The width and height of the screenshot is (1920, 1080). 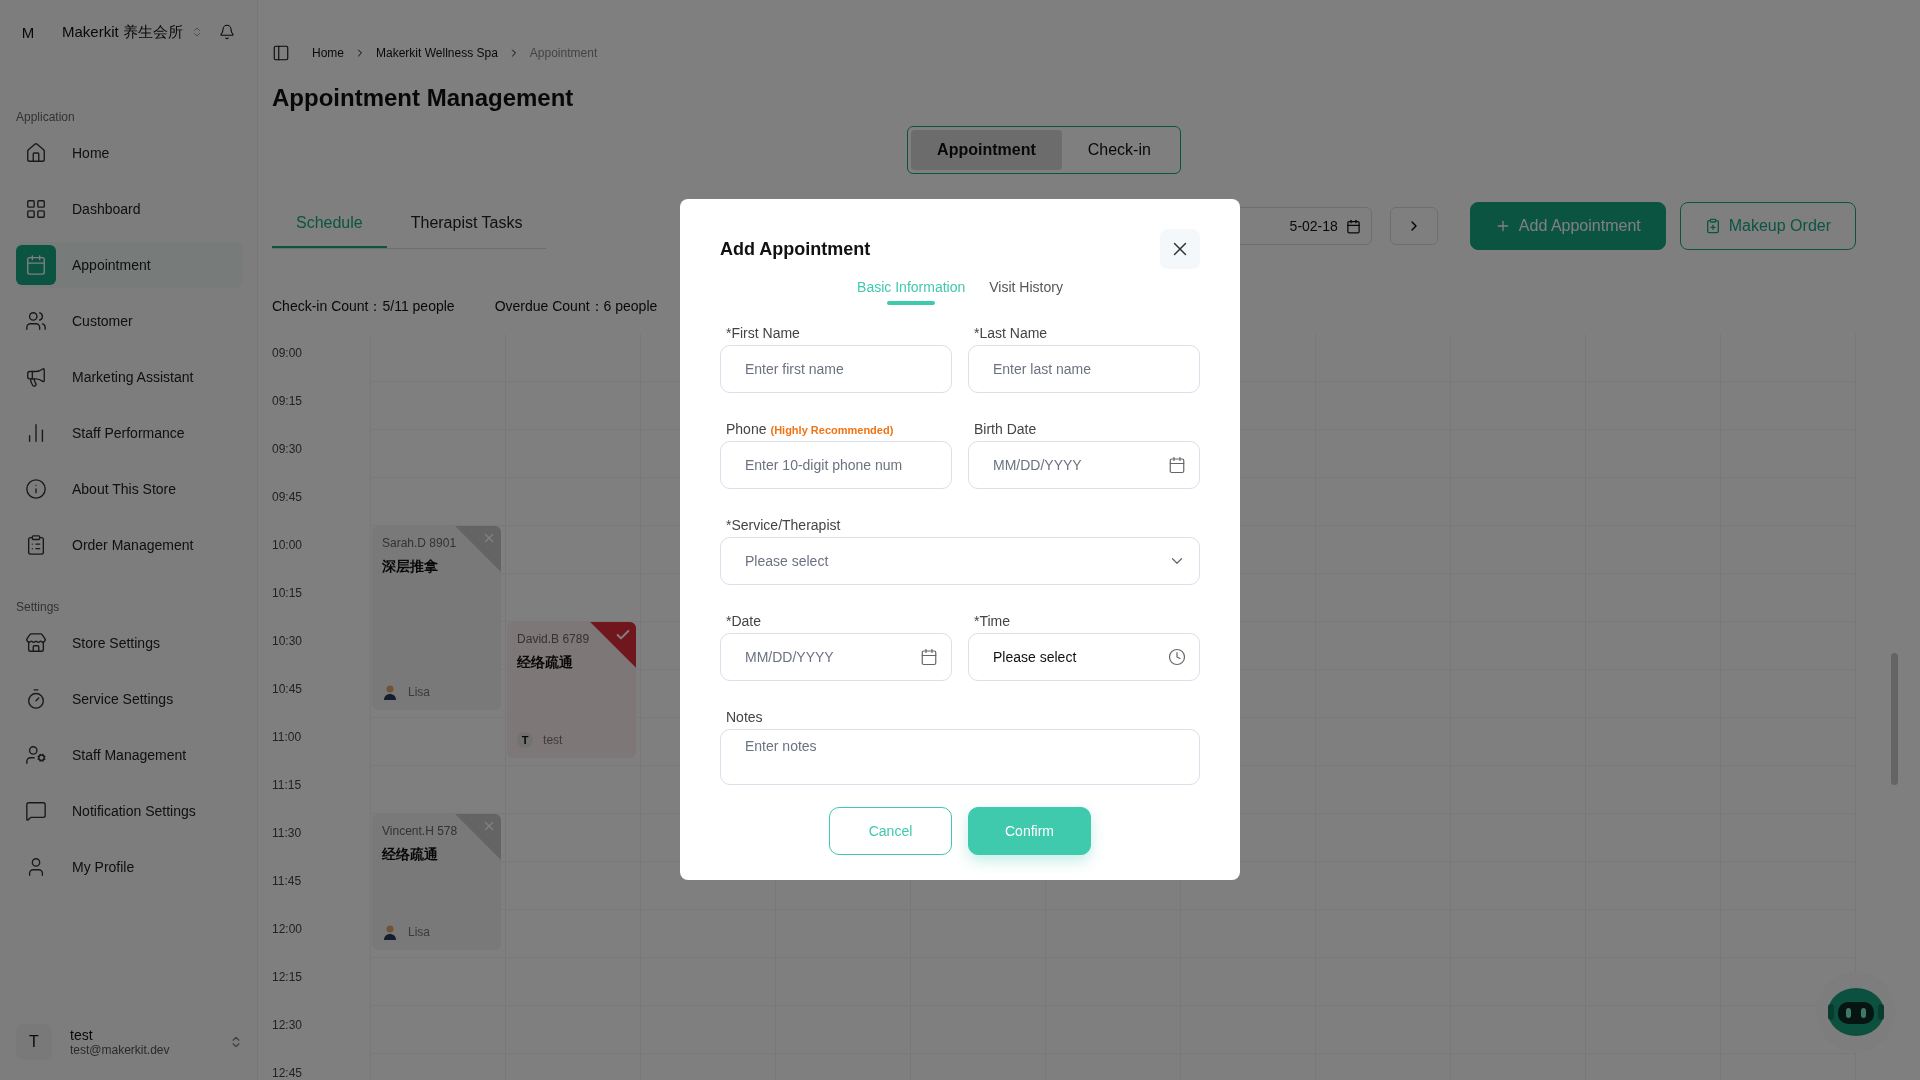 What do you see at coordinates (129, 699) in the screenshot?
I see `nav-item: Service Settings` at bounding box center [129, 699].